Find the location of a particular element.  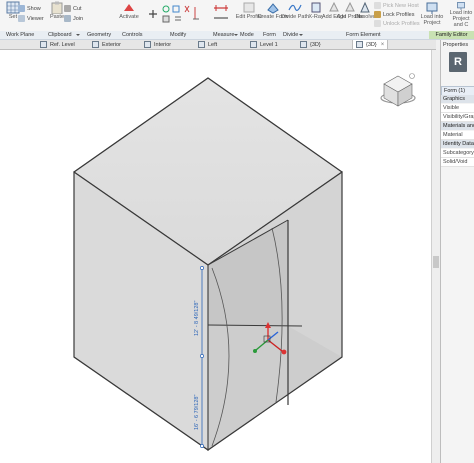

viewer-icon is located at coordinates (21, 18).